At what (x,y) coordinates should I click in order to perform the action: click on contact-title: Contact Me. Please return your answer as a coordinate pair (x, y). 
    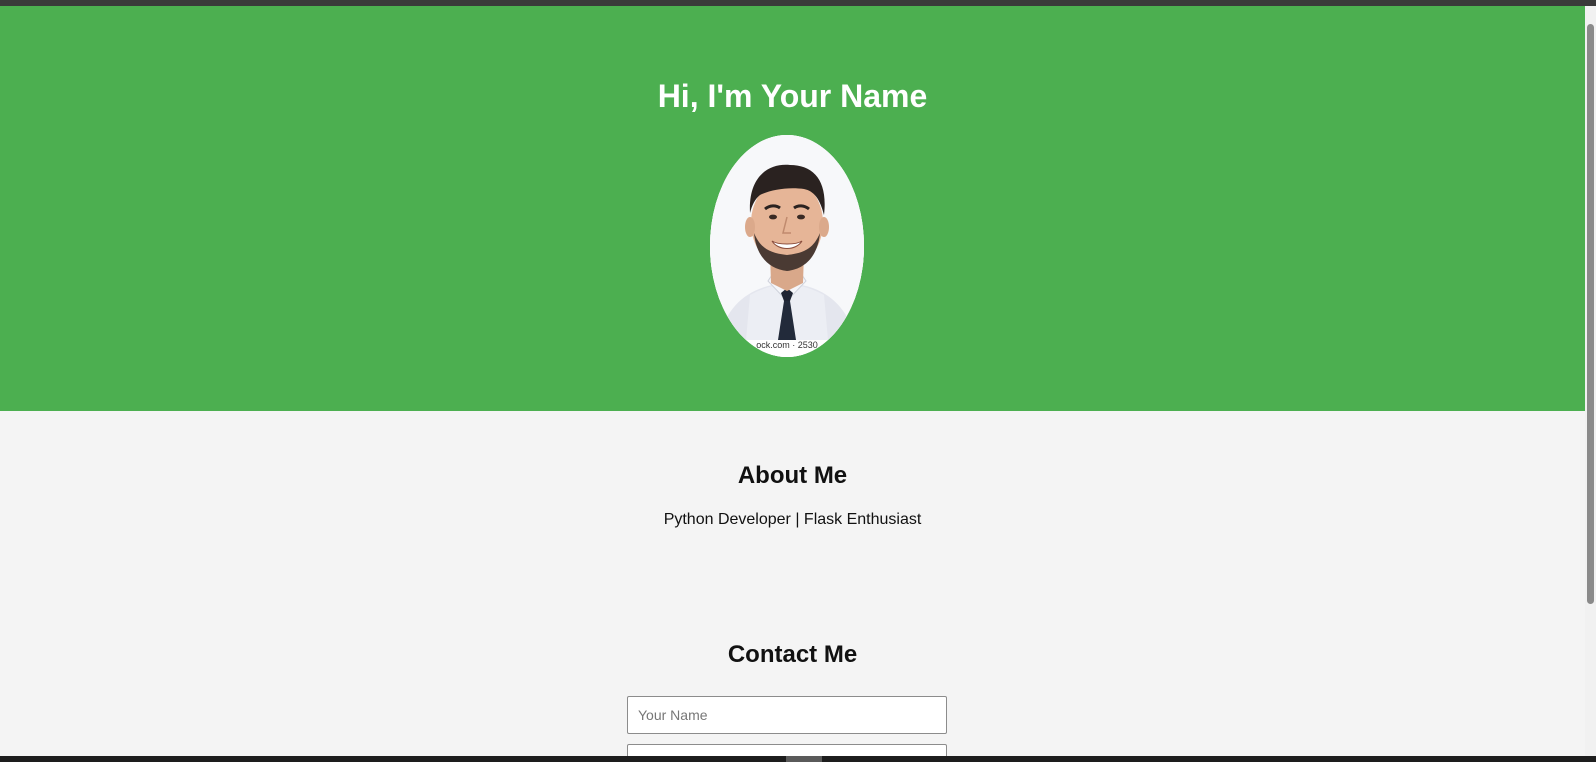
    Looking at the image, I should click on (792, 654).